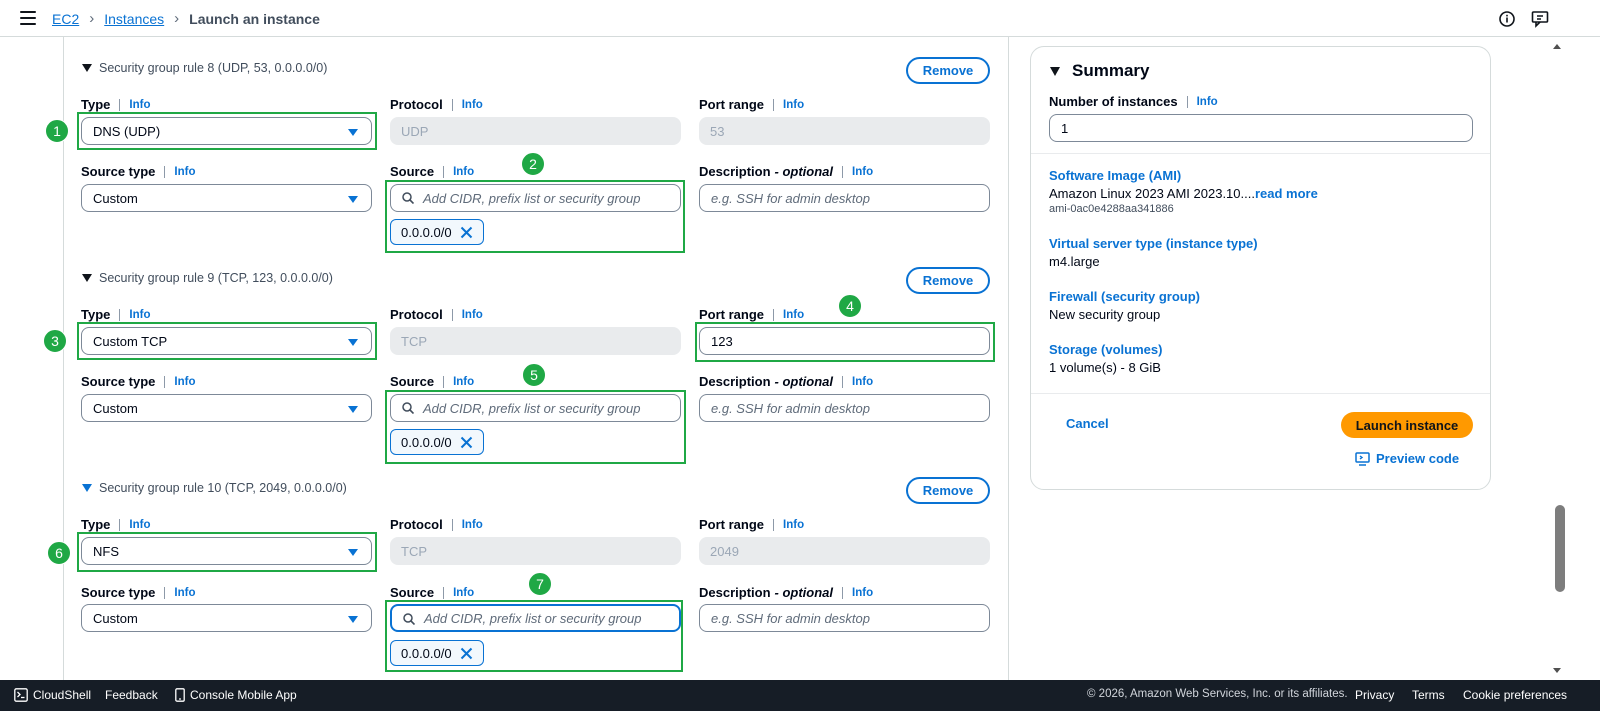 The width and height of the screenshot is (1600, 726). Describe the element at coordinates (254, 18) in the screenshot. I see `breadcrumb-current: Launch an instance` at that location.